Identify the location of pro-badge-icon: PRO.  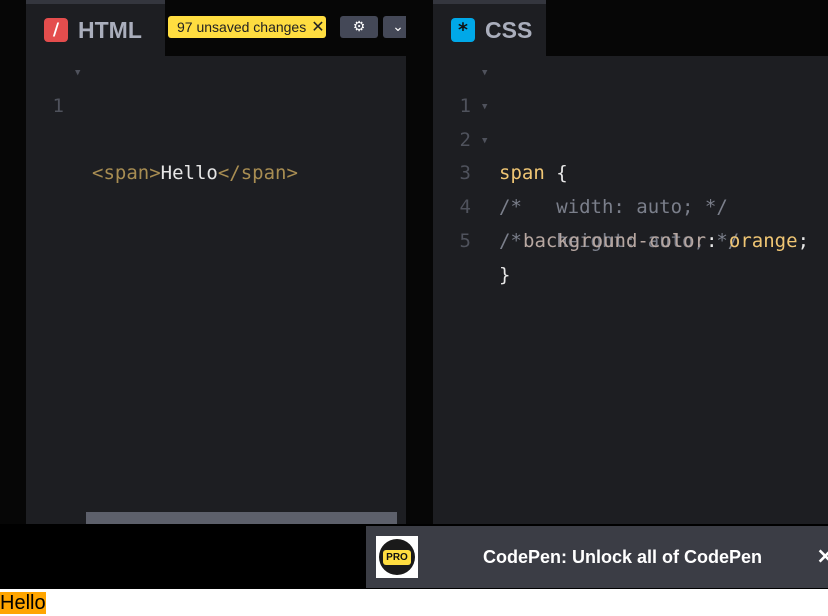
(397, 557).